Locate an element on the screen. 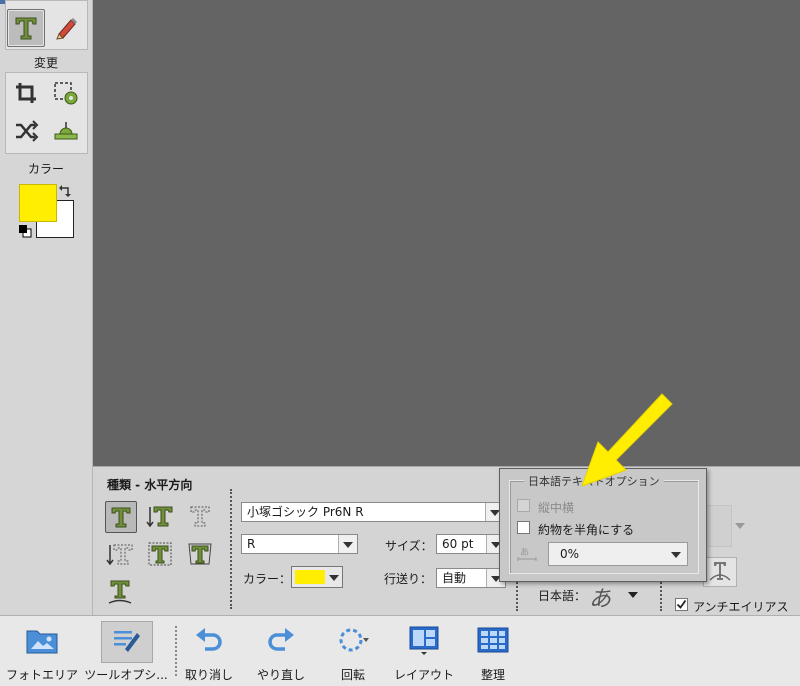 This screenshot has width=800, height=686. svg-text: あ is located at coordinates (524, 552).